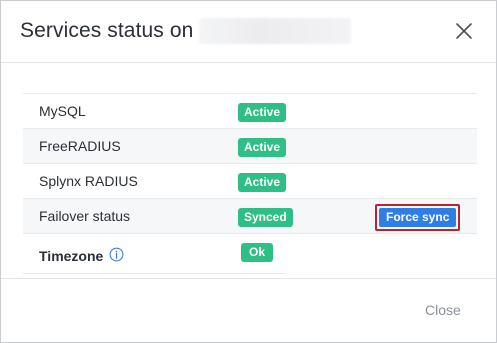 The image size is (497, 343). I want to click on timezone-row: Timezone Ok, so click(250, 253).